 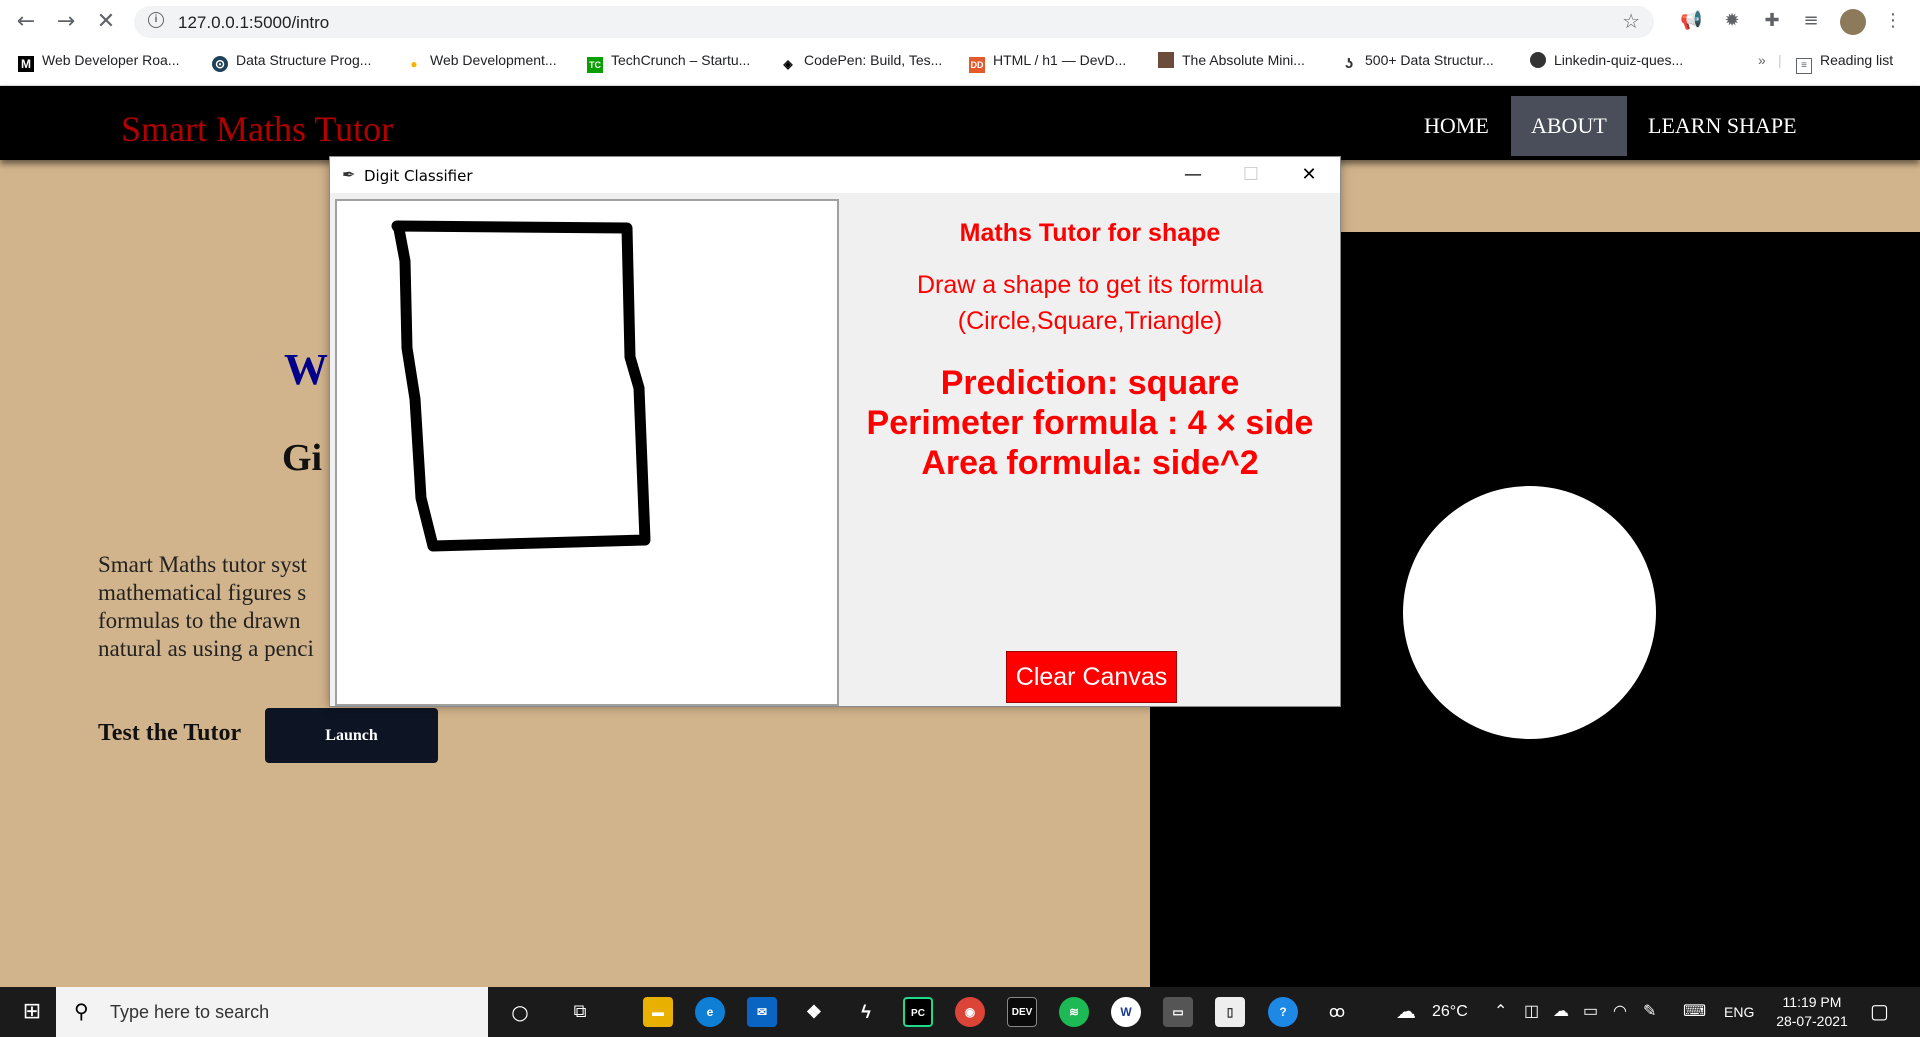 I want to click on extensions-puzzle-icon: ✚, so click(x=1772, y=21).